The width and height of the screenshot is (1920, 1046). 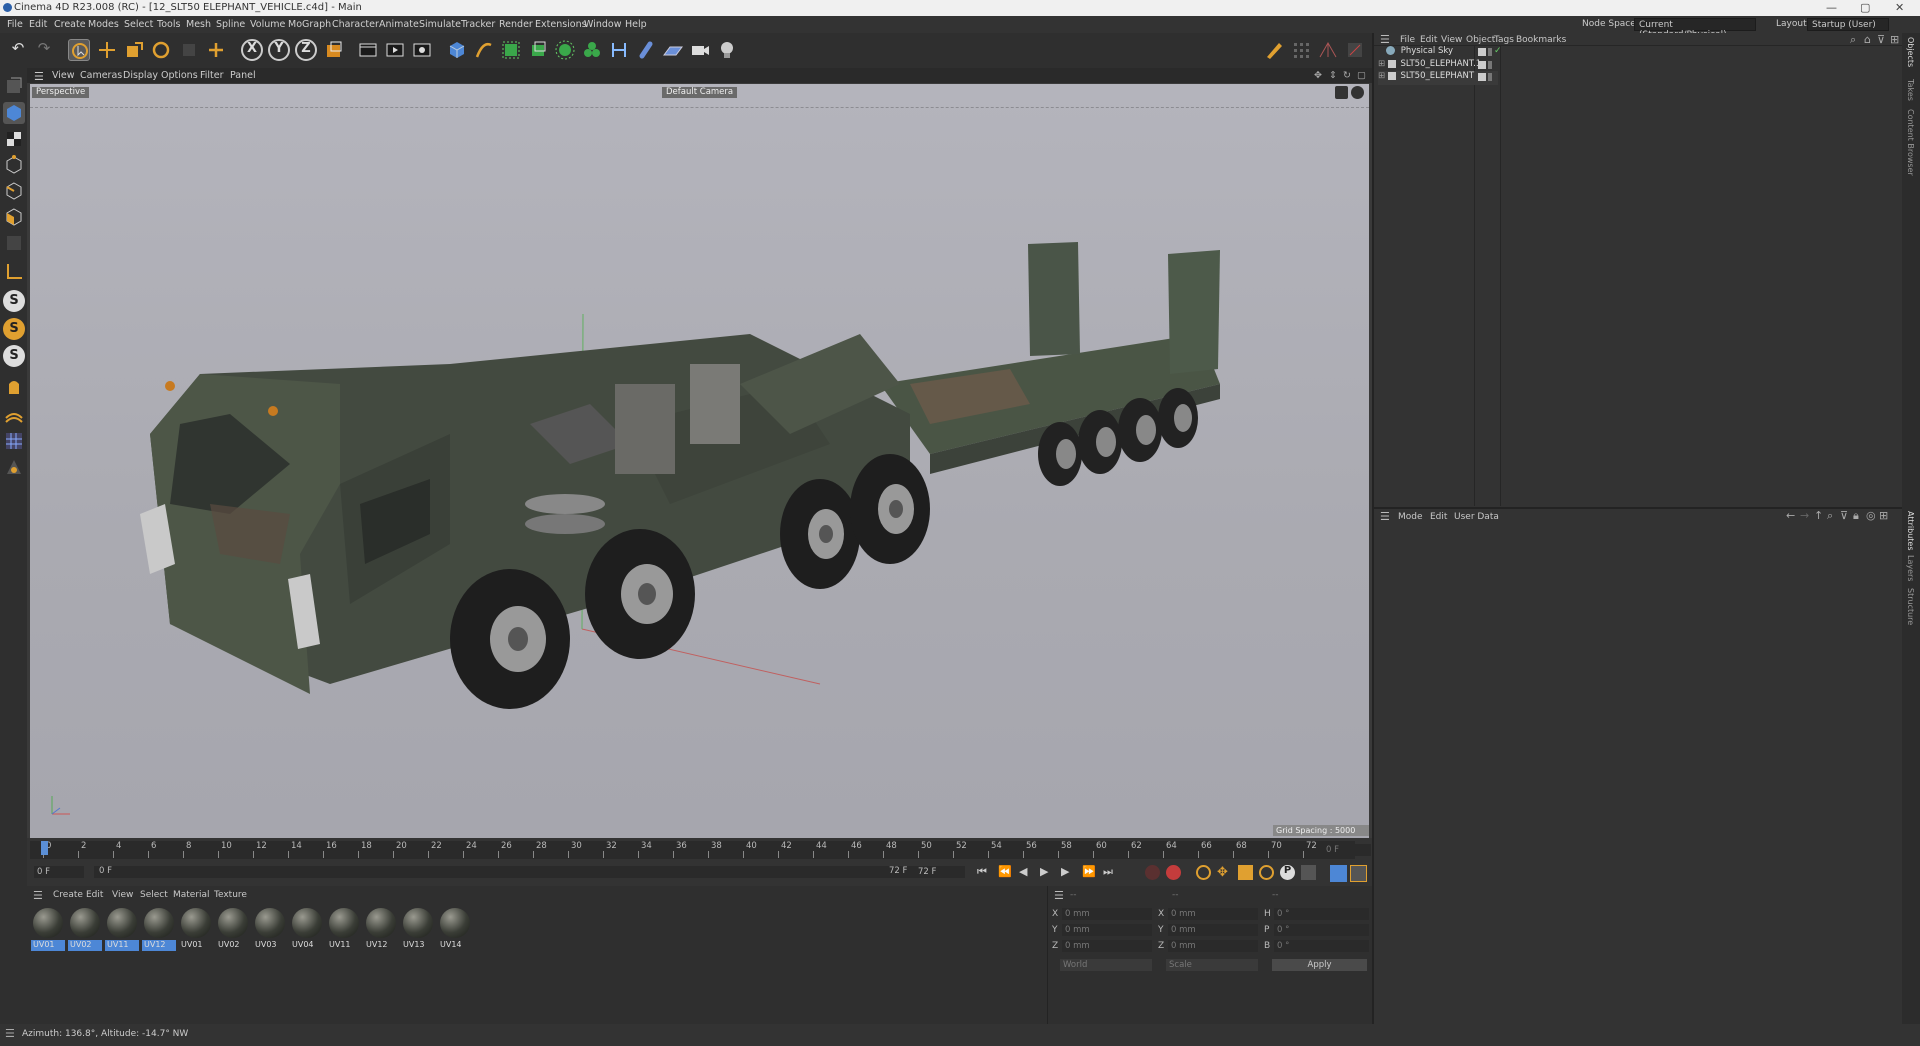 What do you see at coordinates (1451, 40) in the screenshot?
I see `object-menu-view: View` at bounding box center [1451, 40].